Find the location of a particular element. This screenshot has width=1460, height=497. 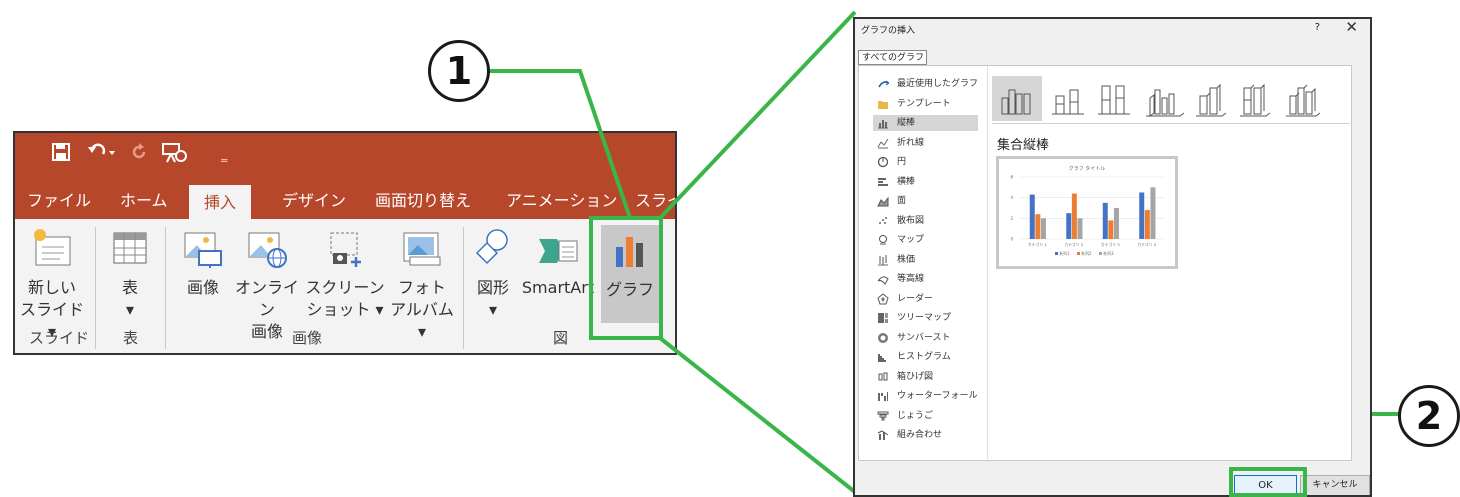

pie-chart-icon is located at coordinates (883, 162).